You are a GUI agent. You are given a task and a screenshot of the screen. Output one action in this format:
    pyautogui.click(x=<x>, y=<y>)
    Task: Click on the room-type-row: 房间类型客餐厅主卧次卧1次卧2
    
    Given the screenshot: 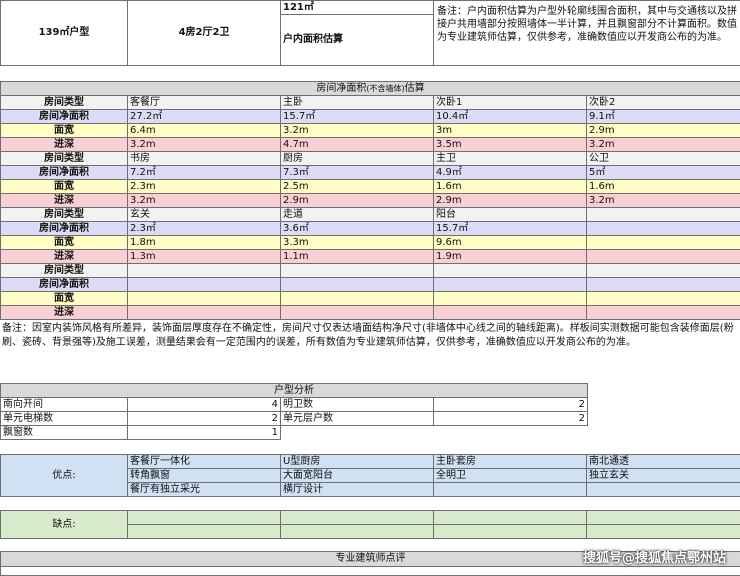 What is the action you would take?
    pyautogui.click(x=370, y=103)
    